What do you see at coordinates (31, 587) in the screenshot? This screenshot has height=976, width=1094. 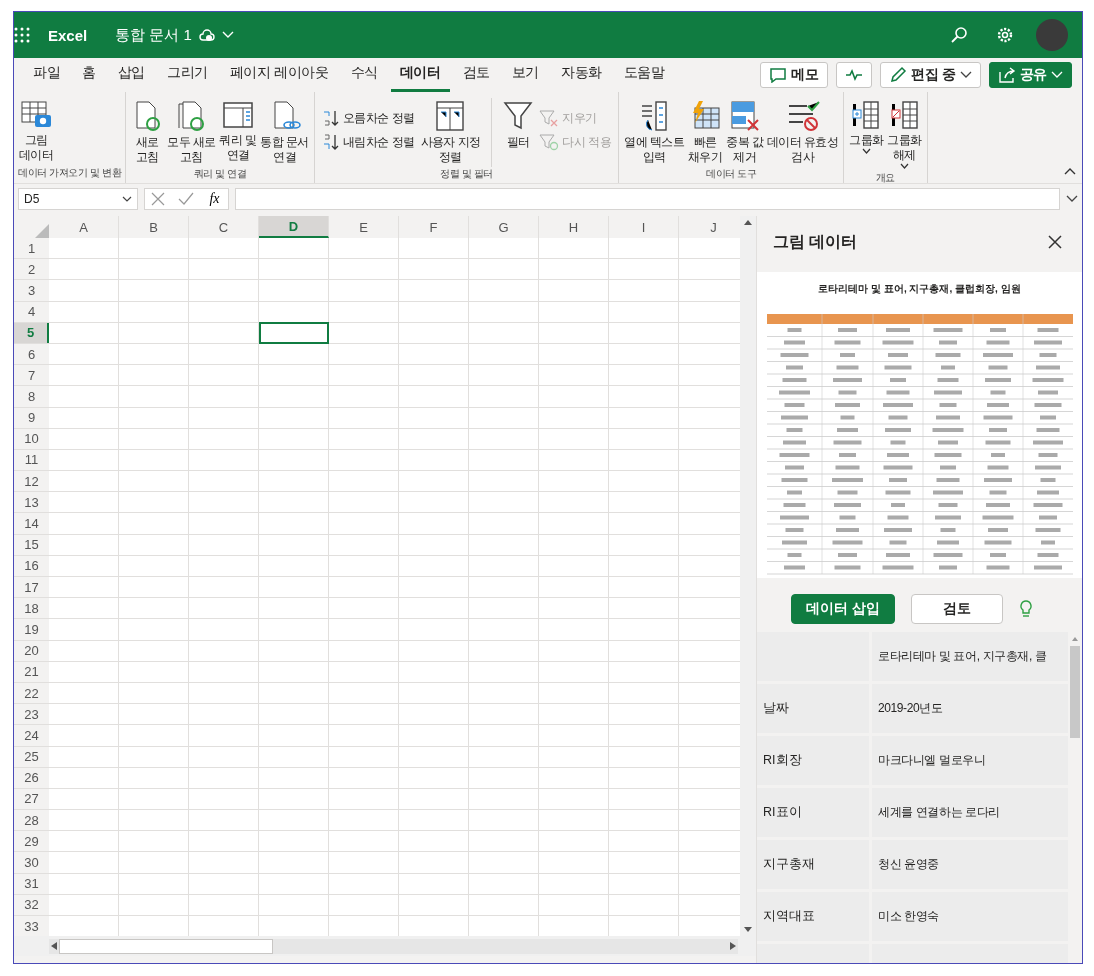 I see `row-header: 17` at bounding box center [31, 587].